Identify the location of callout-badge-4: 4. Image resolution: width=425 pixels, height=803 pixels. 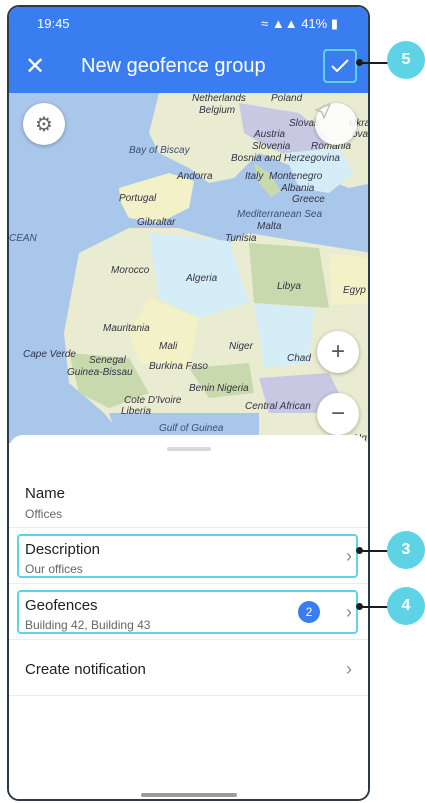
(406, 606).